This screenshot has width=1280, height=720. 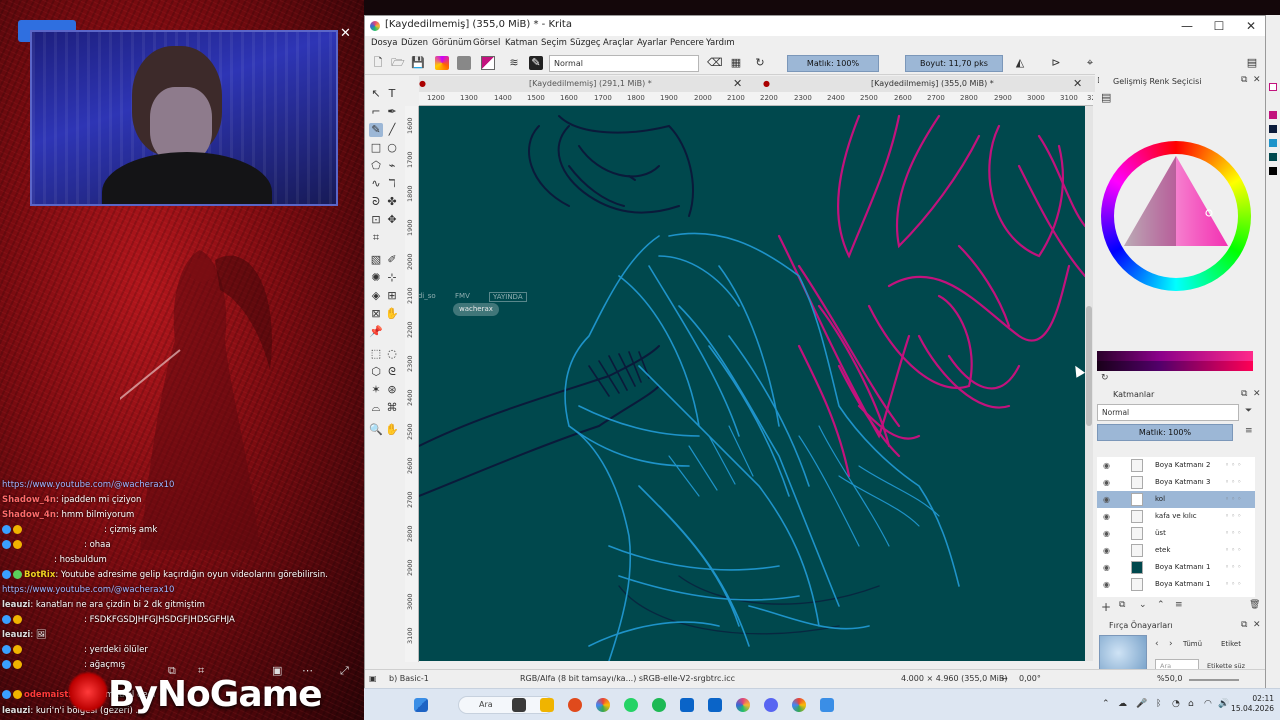 What do you see at coordinates (1168, 412) in the screenshot?
I see `layer-blend-select: Normal` at bounding box center [1168, 412].